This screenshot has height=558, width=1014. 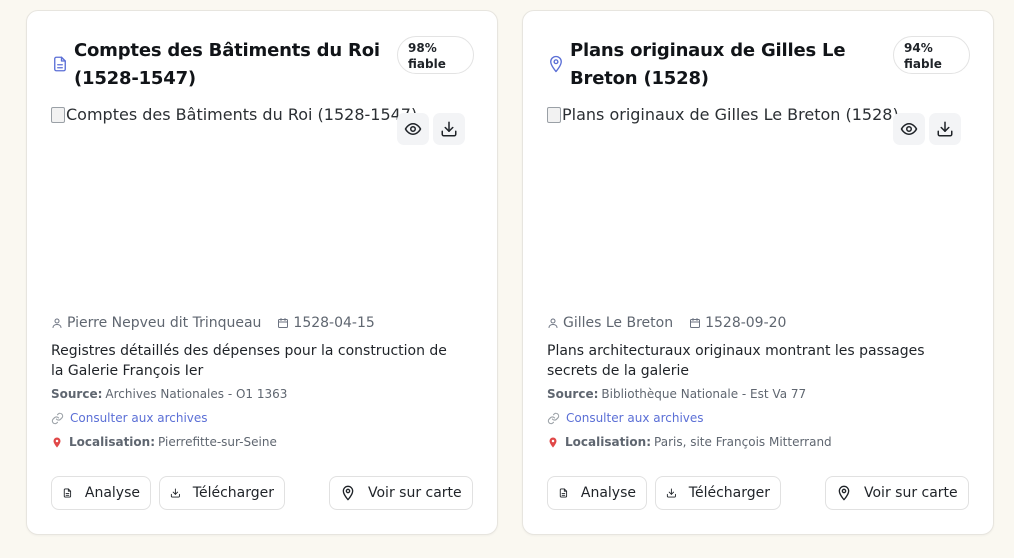 I want to click on document-icon, so click(x=60, y=64).